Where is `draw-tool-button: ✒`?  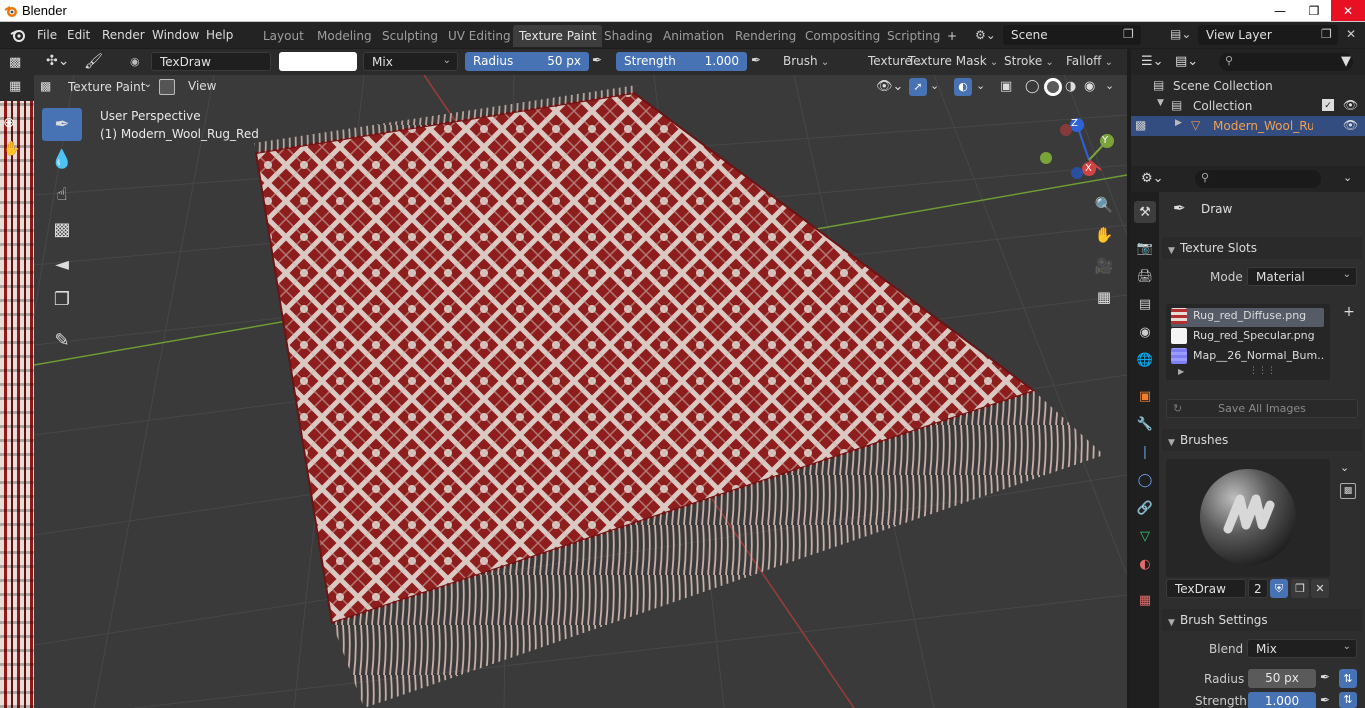
draw-tool-button: ✒ is located at coordinates (62, 124).